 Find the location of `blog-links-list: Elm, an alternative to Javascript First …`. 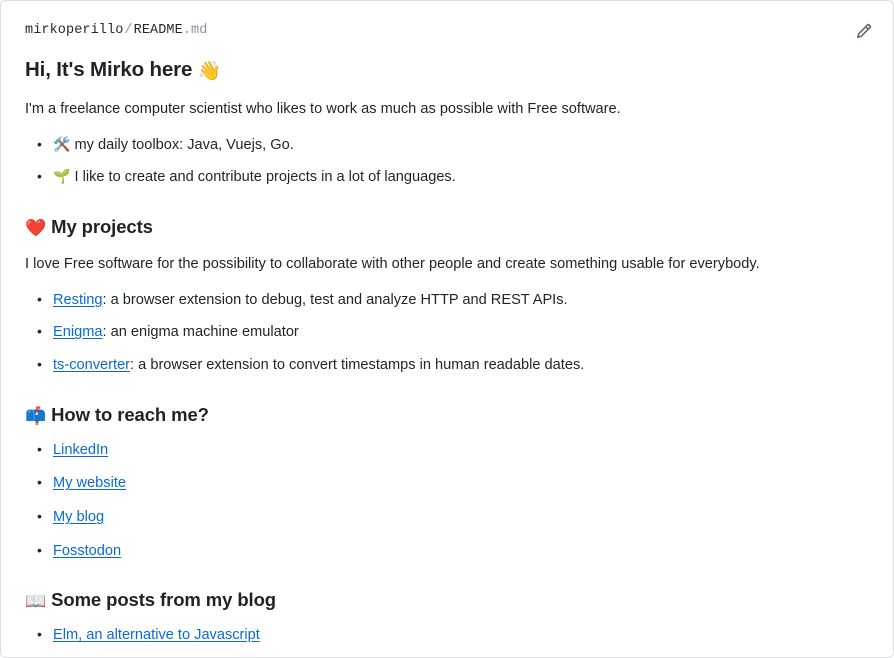

blog-links-list: Elm, an alternative to Javascript First … is located at coordinates (447, 640).